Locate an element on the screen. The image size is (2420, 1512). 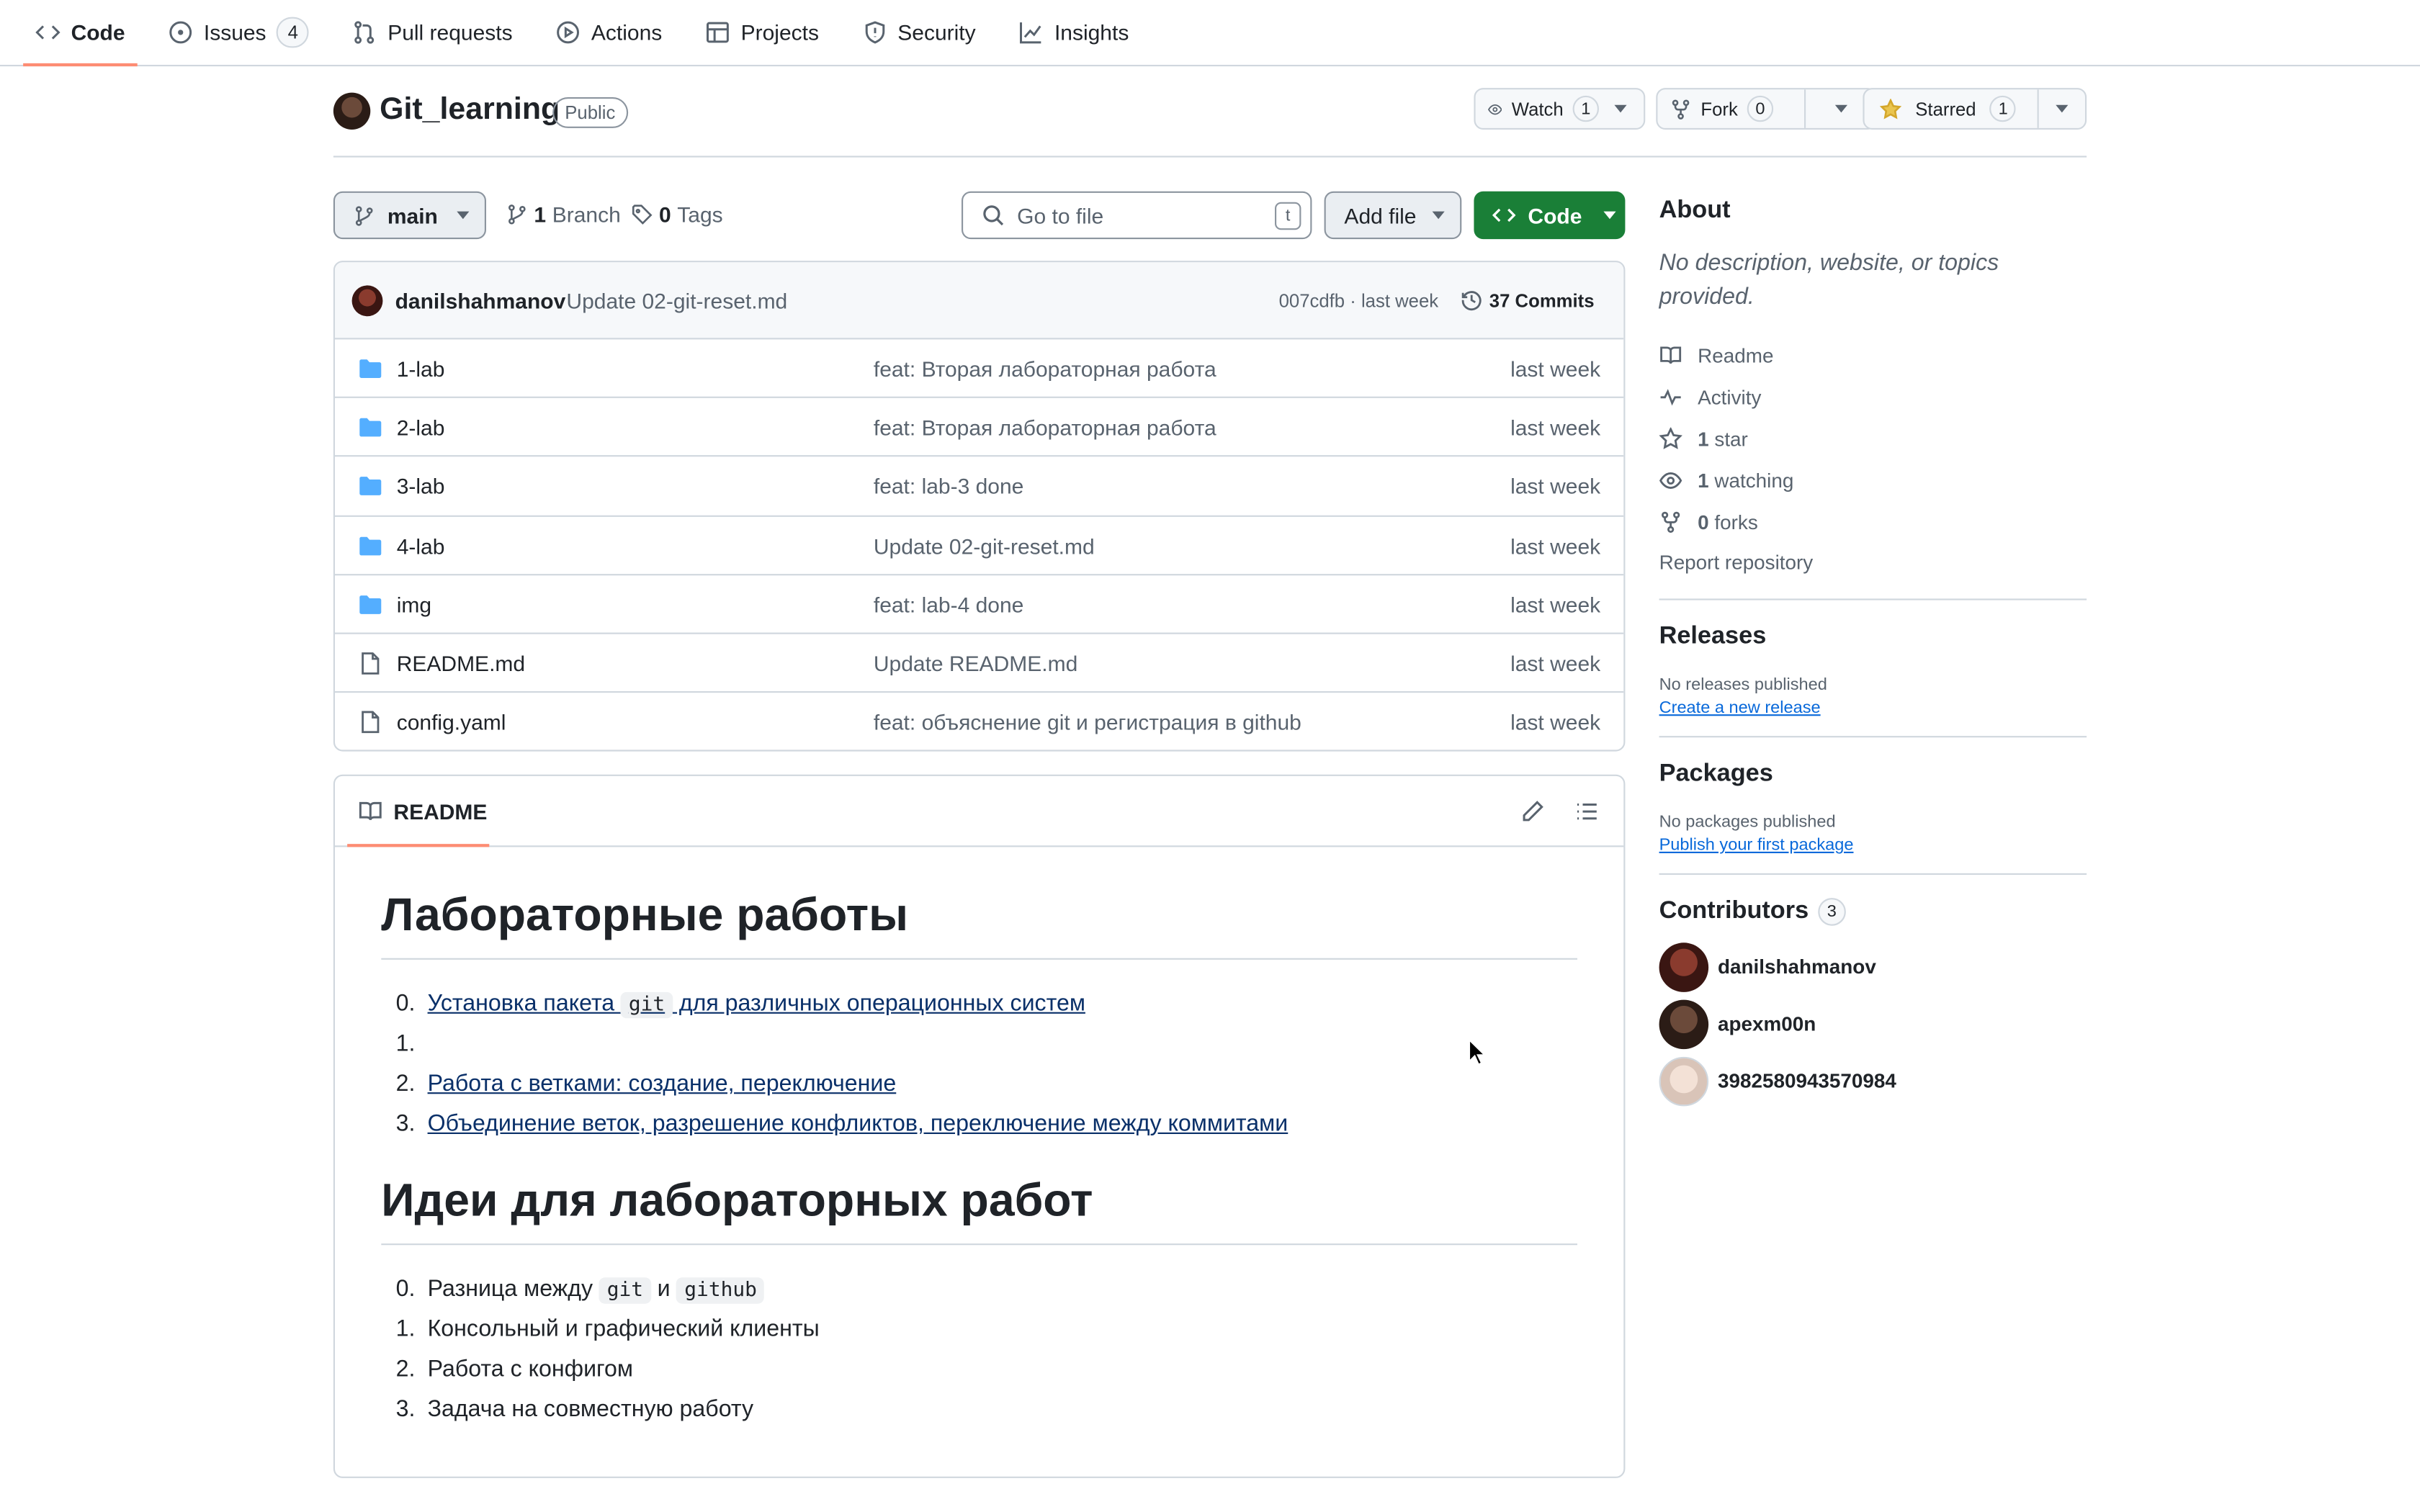
file-name: 4-lab is located at coordinates (421, 545).